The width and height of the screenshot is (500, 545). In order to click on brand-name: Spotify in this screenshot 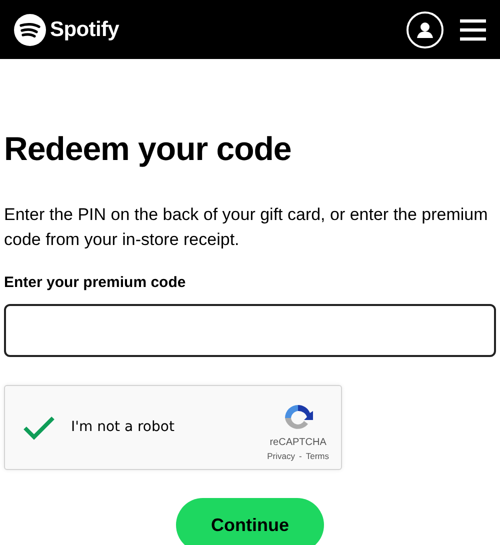, I will do `click(85, 30)`.